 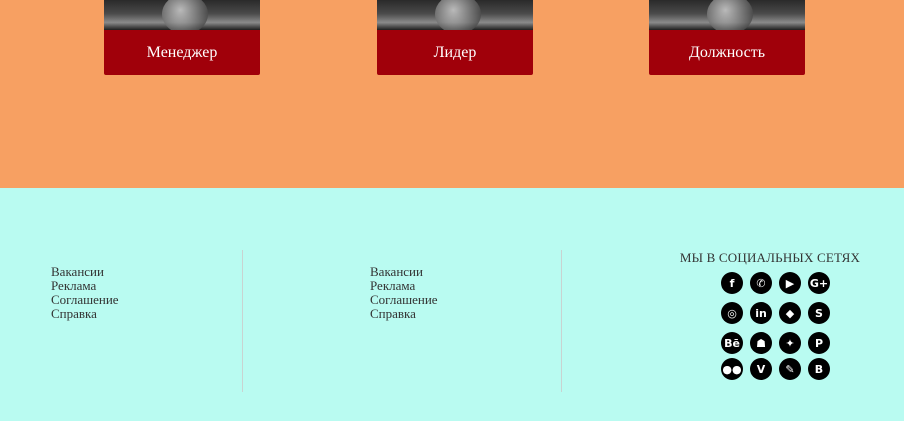 What do you see at coordinates (732, 313) in the screenshot?
I see `instagram-icon: ◎` at bounding box center [732, 313].